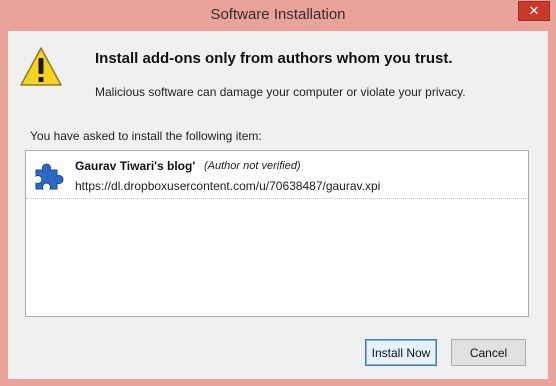 The image size is (556, 386). I want to click on author-status: (Author not verified), so click(252, 166).